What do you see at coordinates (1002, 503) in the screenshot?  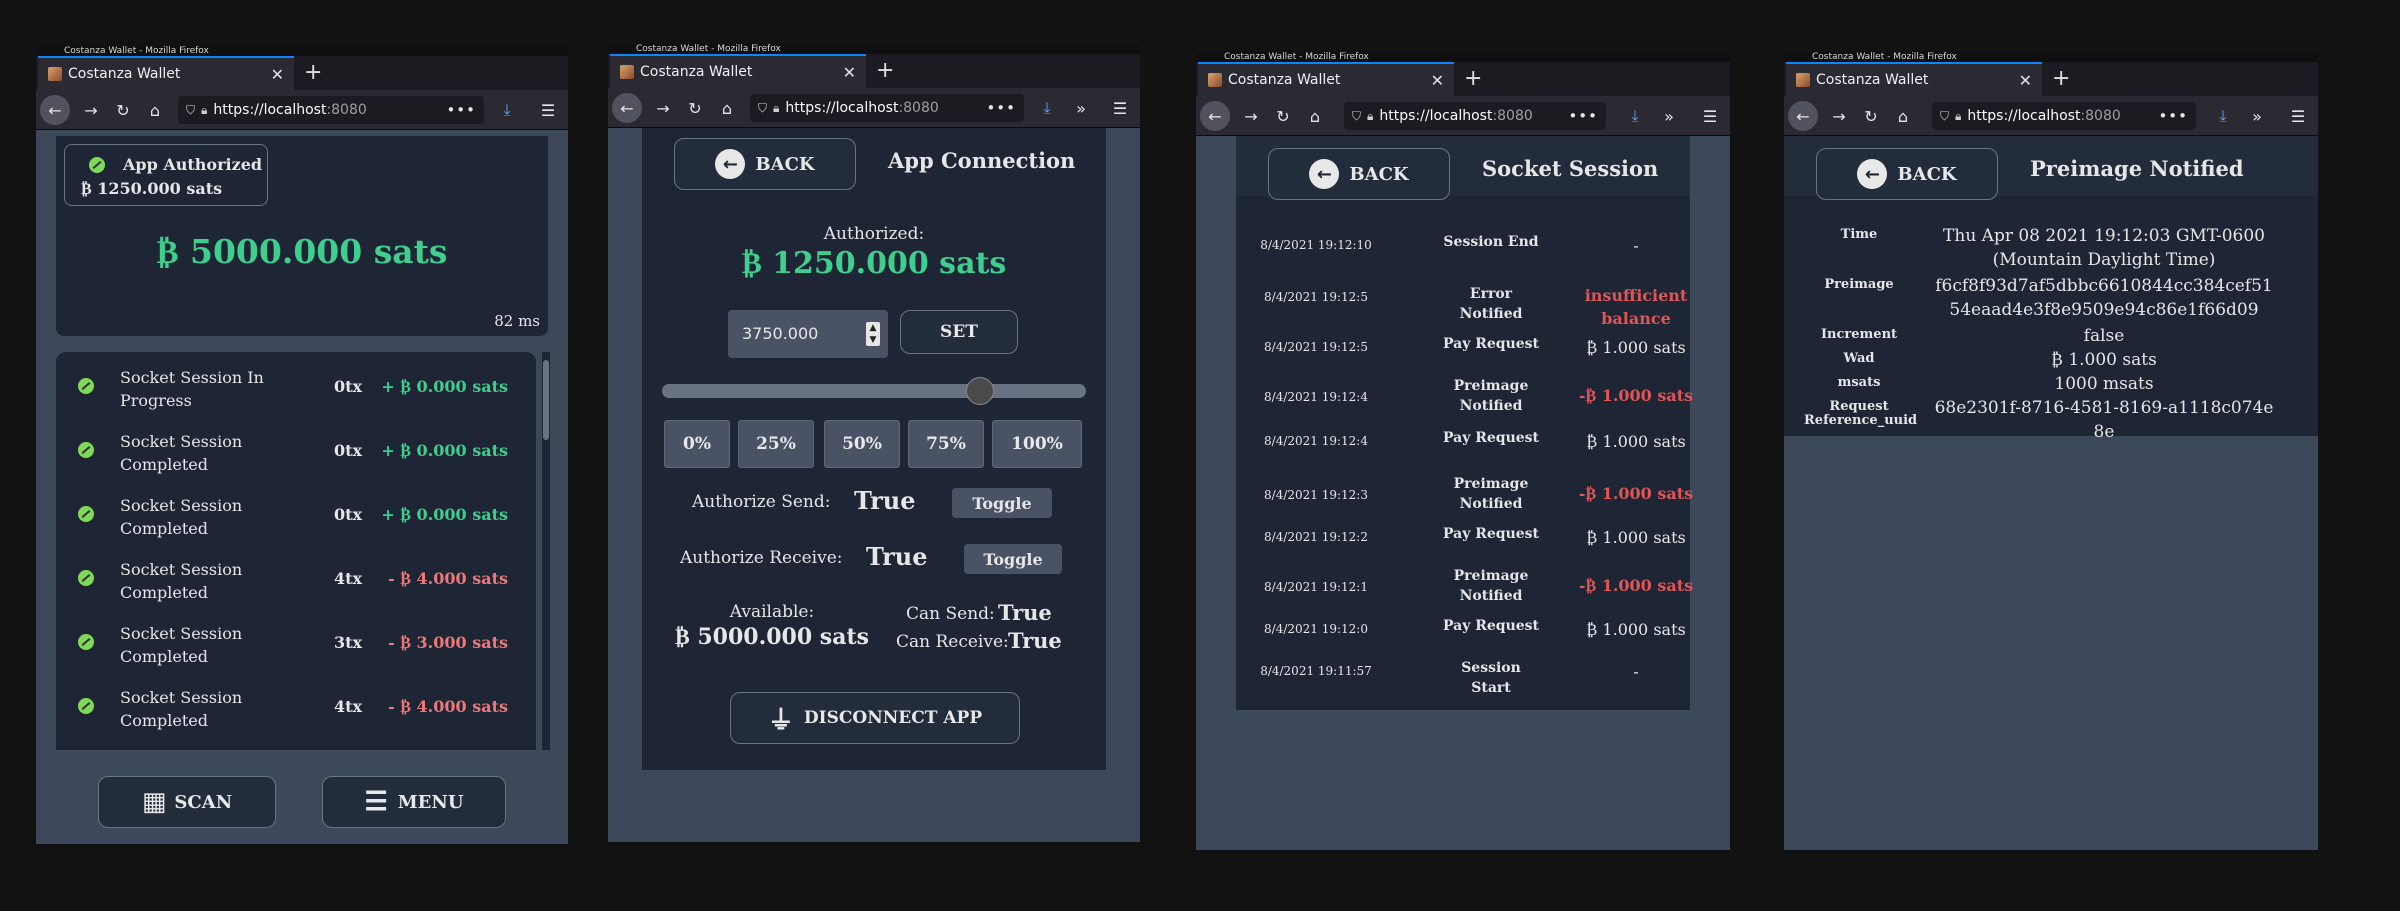 I see `authorize-send-toggle: Toggle` at bounding box center [1002, 503].